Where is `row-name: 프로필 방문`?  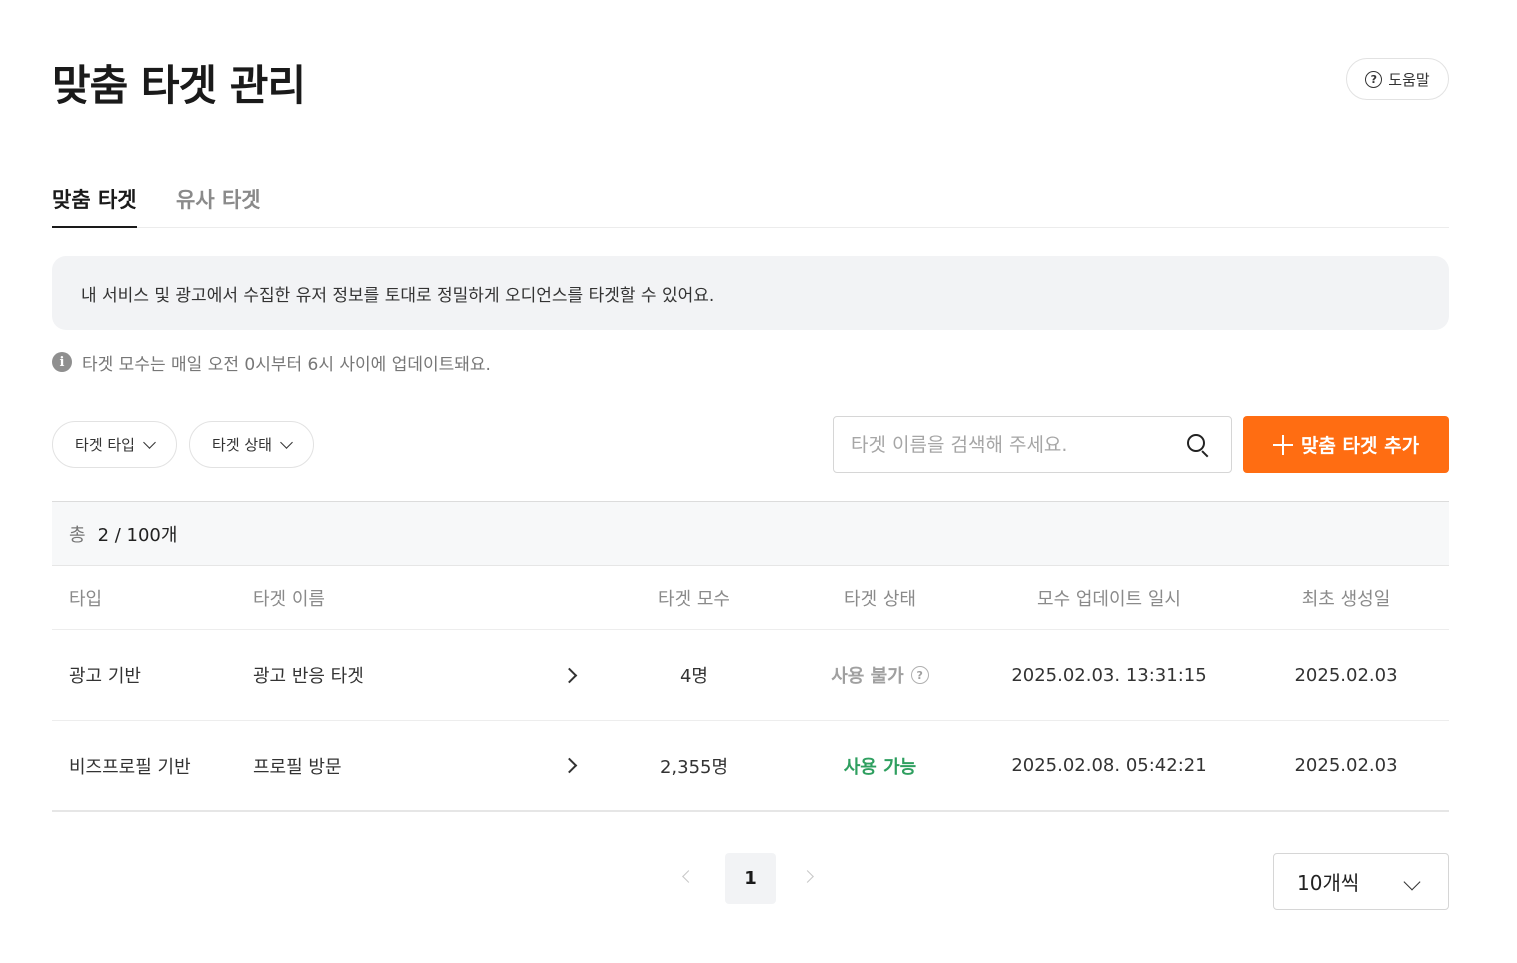 row-name: 프로필 방문 is located at coordinates (297, 767).